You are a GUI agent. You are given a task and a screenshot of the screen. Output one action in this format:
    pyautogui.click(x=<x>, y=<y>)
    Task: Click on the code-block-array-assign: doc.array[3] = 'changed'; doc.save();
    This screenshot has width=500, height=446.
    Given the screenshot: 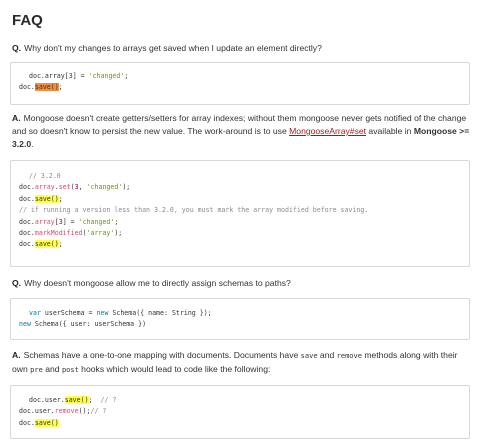 What is the action you would take?
    pyautogui.click(x=240, y=83)
    